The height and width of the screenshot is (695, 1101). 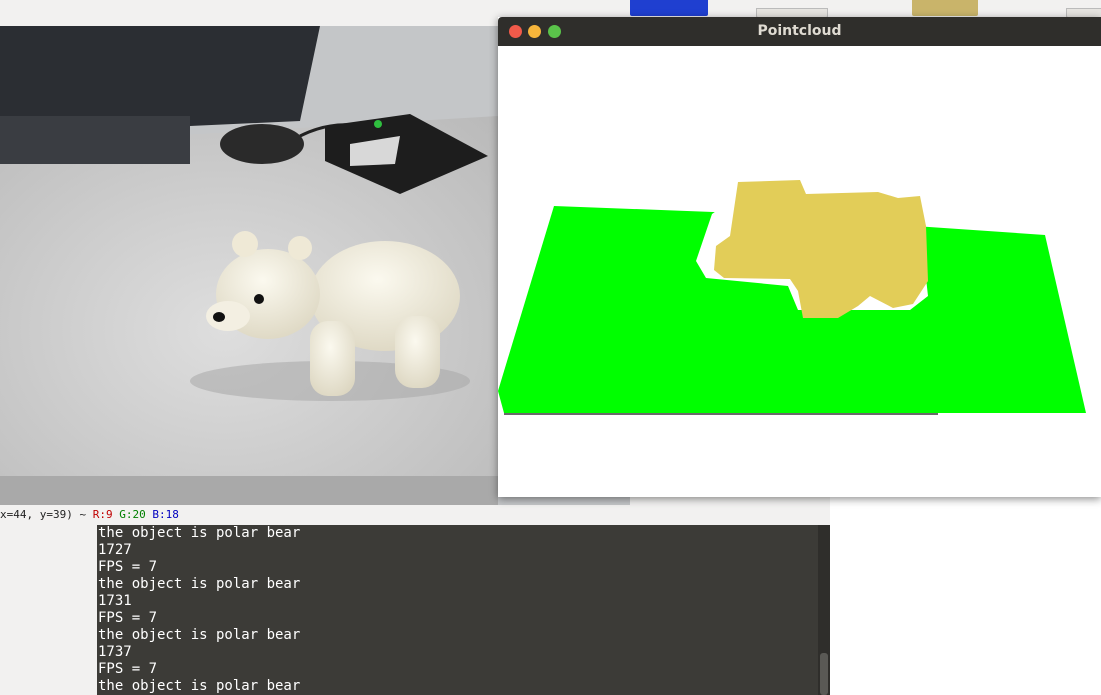 I want to click on desktop-background, so click(x=965, y=596).